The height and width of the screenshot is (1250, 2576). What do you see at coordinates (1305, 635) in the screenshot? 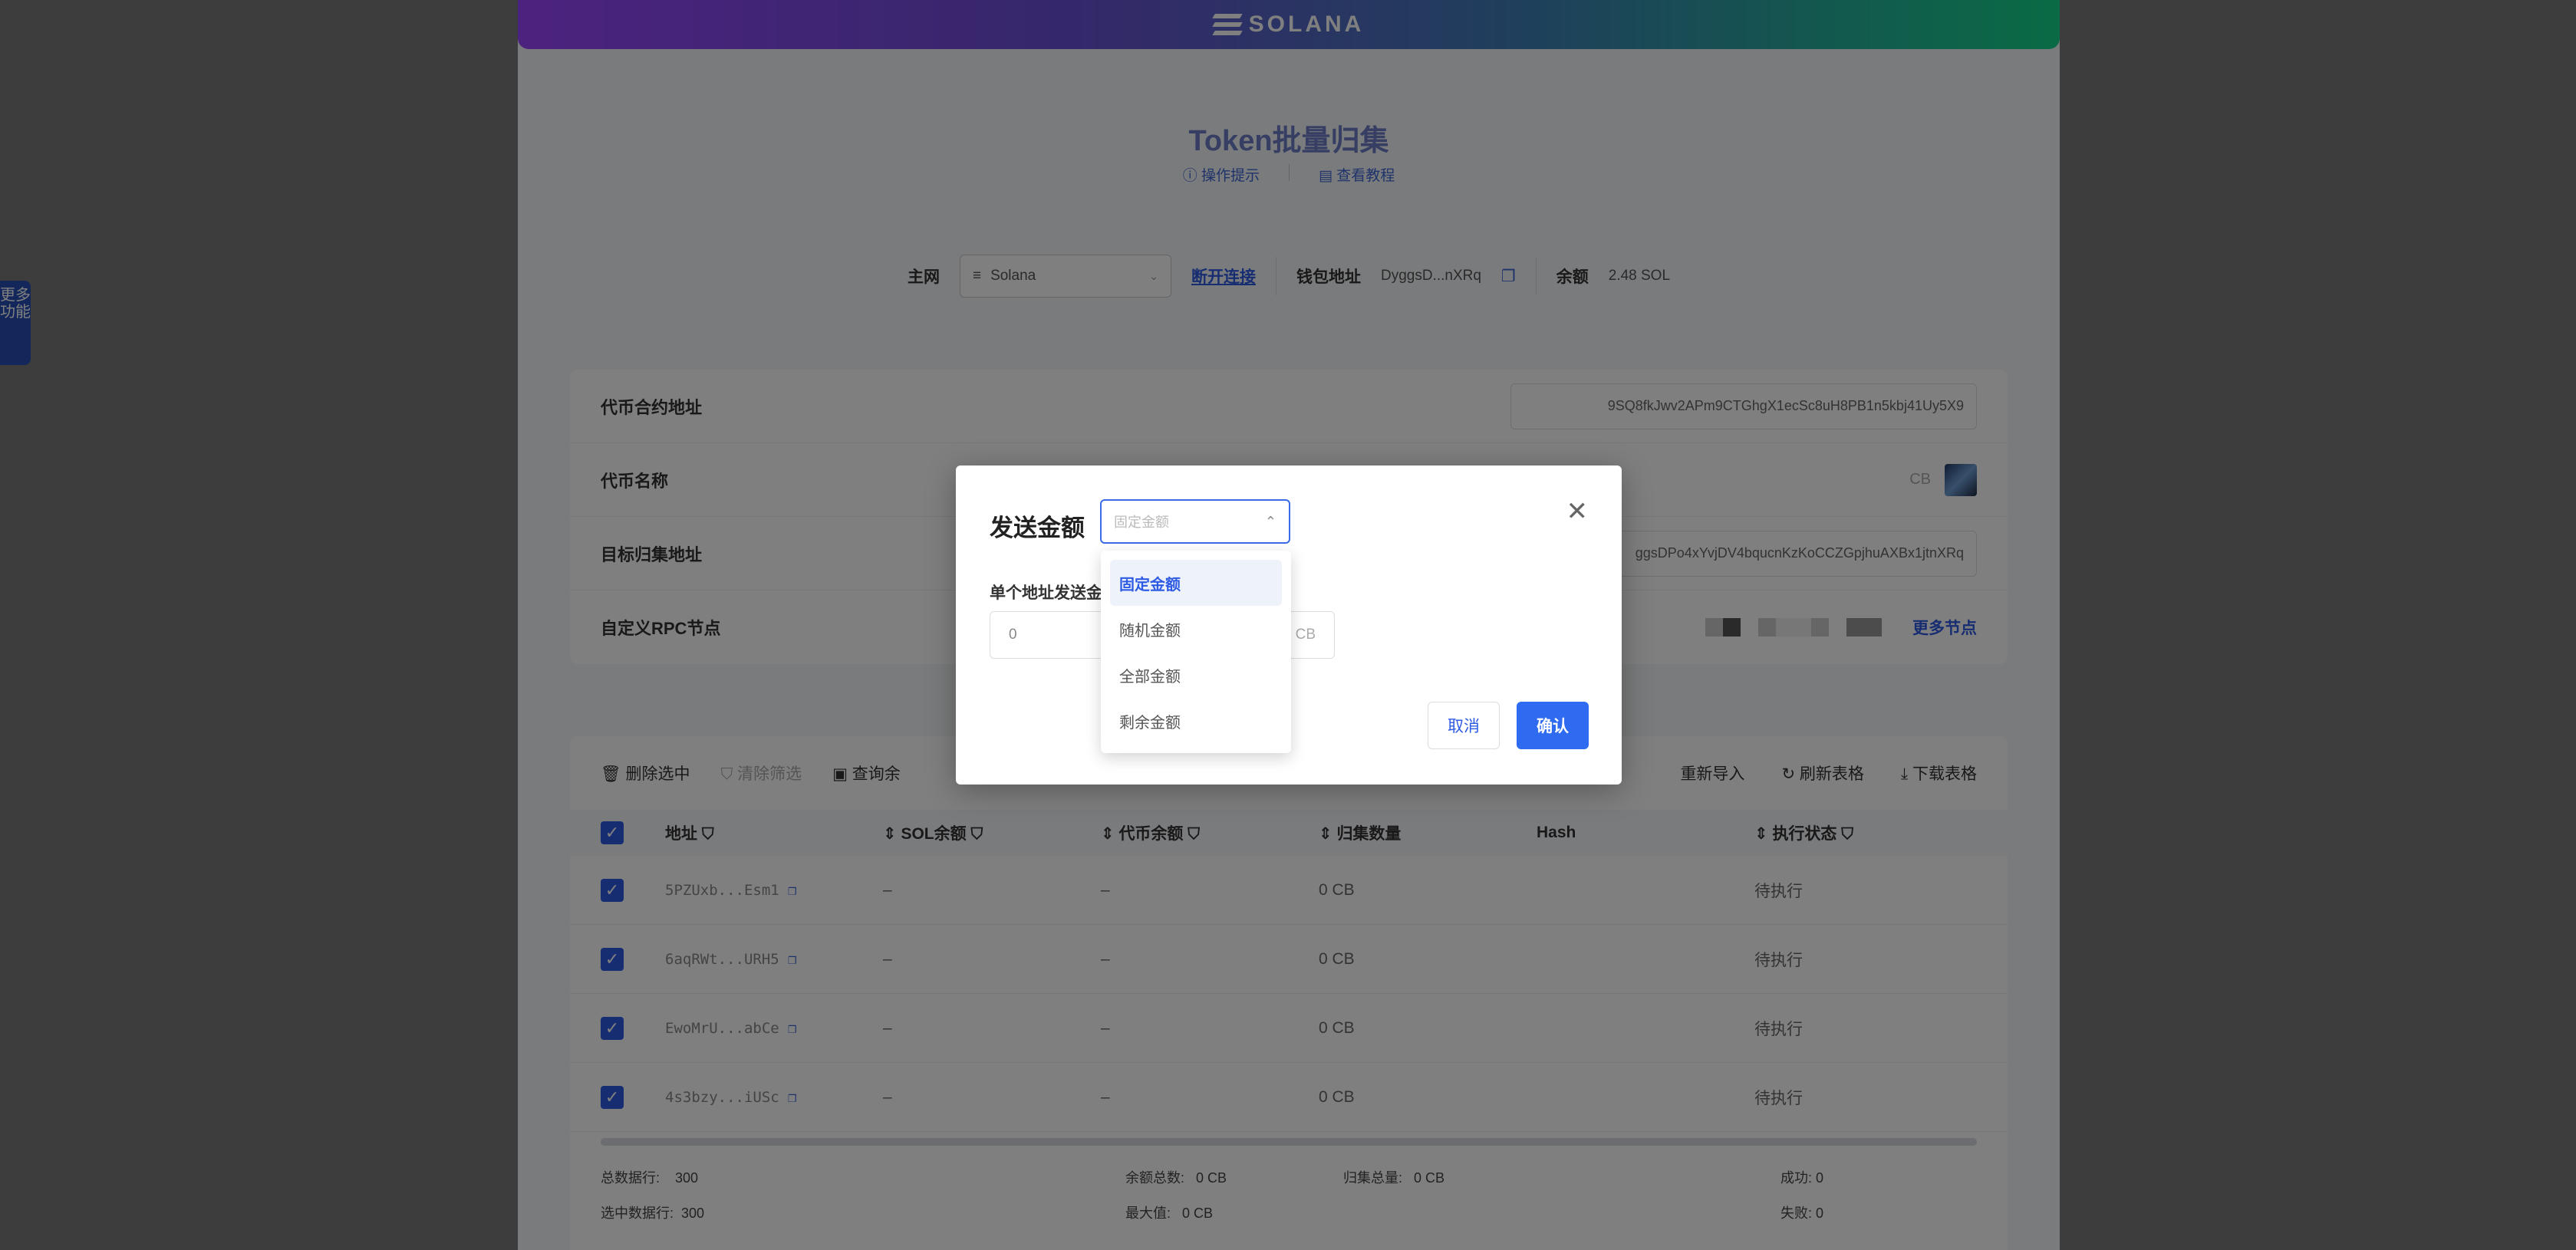
I see `amount-unit: CB` at bounding box center [1305, 635].